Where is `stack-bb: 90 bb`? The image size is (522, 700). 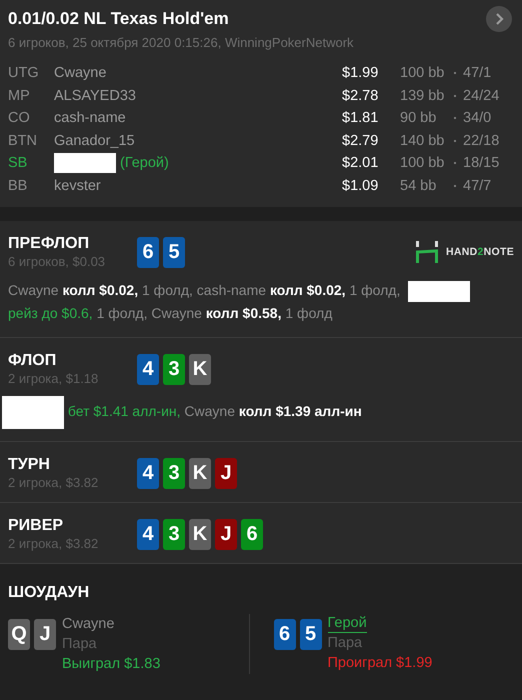 stack-bb: 90 bb is located at coordinates (419, 118).